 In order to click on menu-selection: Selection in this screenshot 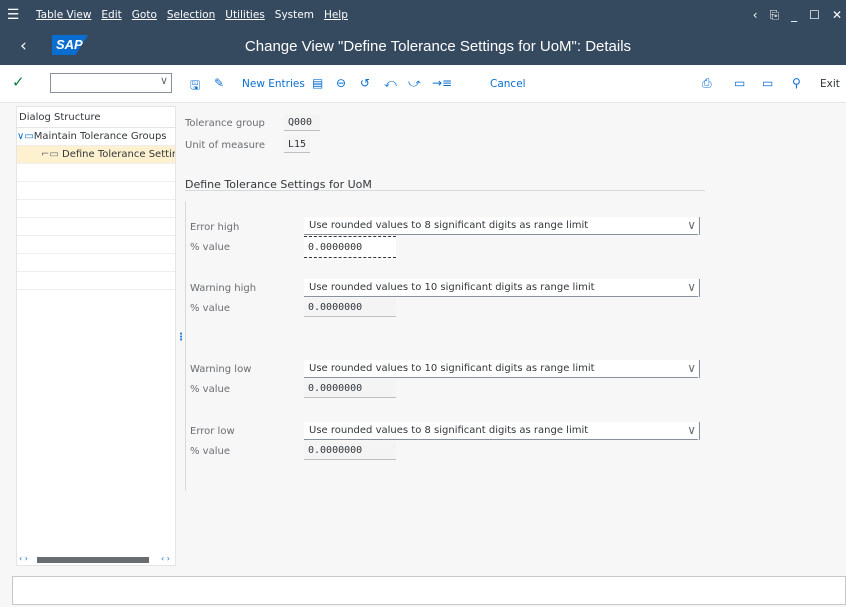, I will do `click(191, 15)`.